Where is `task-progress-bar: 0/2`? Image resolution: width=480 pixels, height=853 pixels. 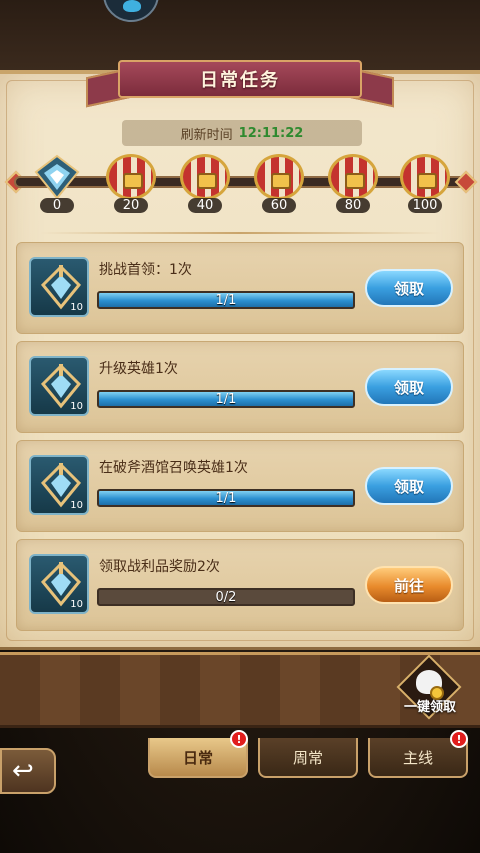 task-progress-bar: 0/2 is located at coordinates (226, 597).